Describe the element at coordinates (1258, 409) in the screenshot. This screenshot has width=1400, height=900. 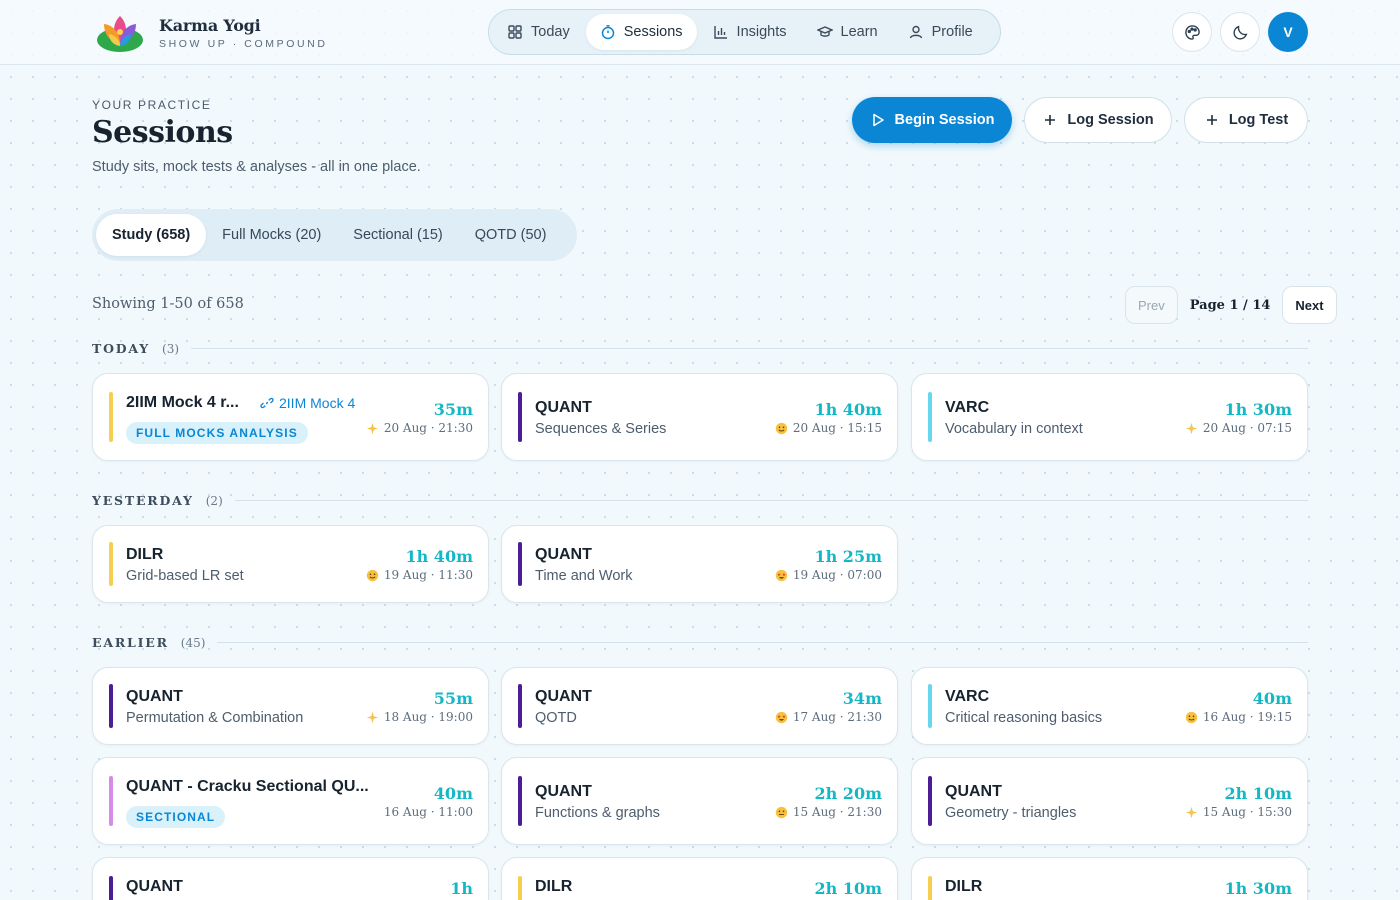
I see `session-duration: 1h 30m` at that location.